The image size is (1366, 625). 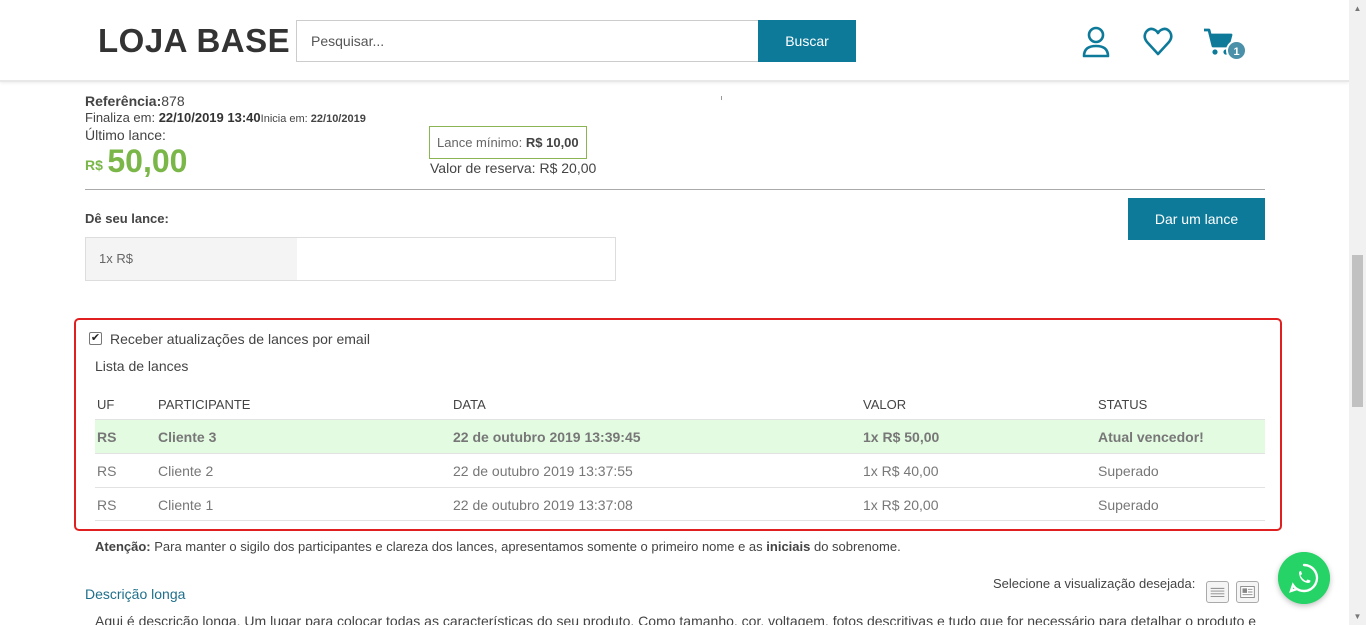 What do you see at coordinates (1304, 578) in the screenshot?
I see `whatsapp-icon` at bounding box center [1304, 578].